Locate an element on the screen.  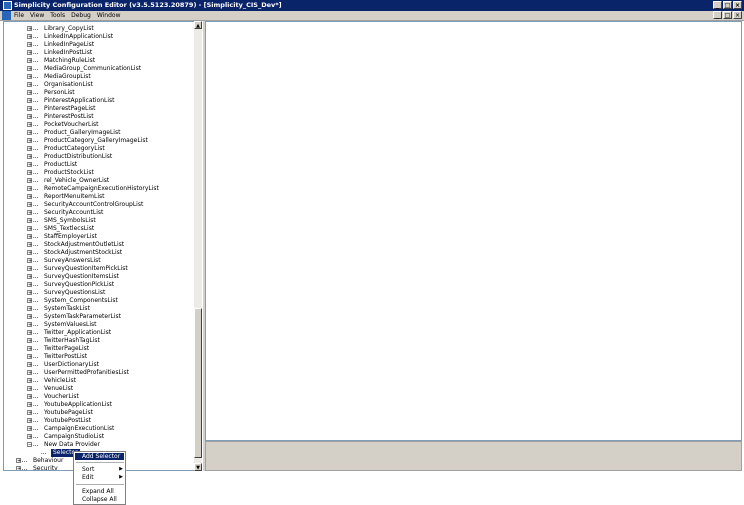
tree-item: + SecurityAccountControlGroupList is located at coordinates (99, 205).